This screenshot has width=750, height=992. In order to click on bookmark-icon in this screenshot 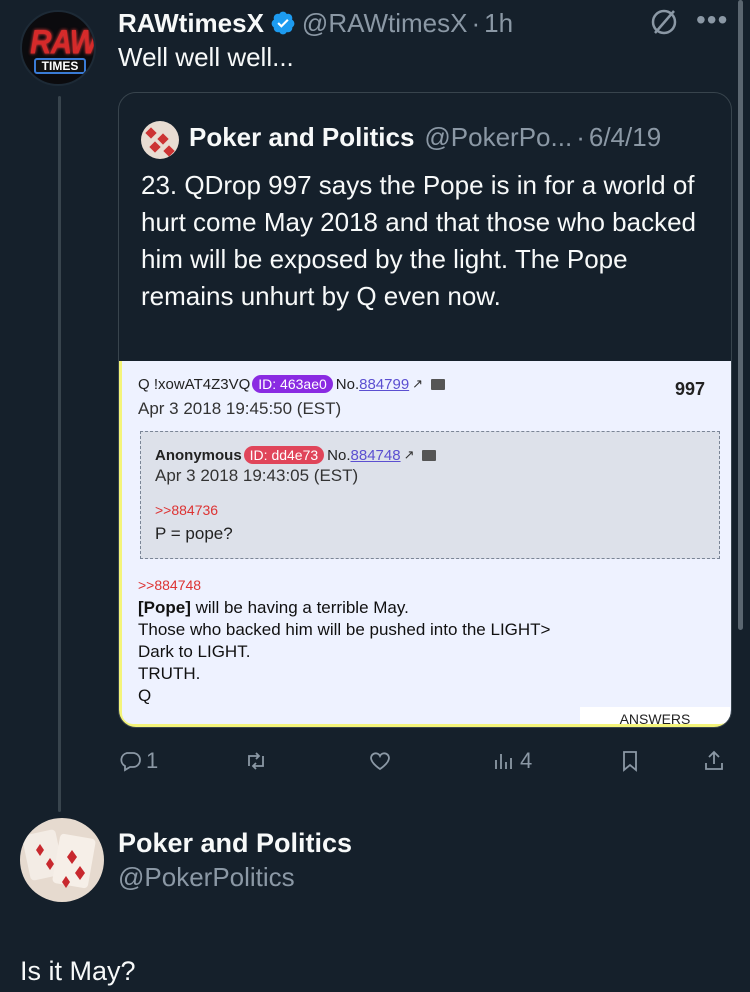, I will do `click(630, 761)`.